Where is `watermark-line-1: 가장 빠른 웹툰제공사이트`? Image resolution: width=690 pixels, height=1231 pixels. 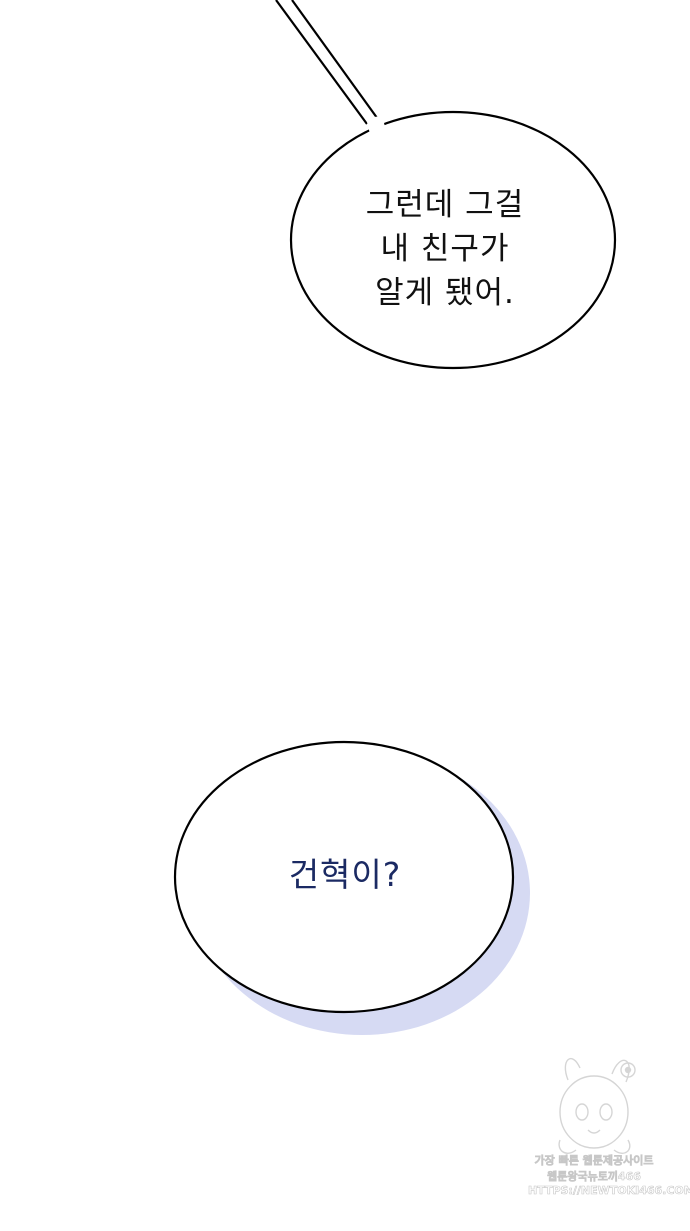
watermark-line-1: 가장 빠른 웹툰제공사이트 is located at coordinates (594, 1161).